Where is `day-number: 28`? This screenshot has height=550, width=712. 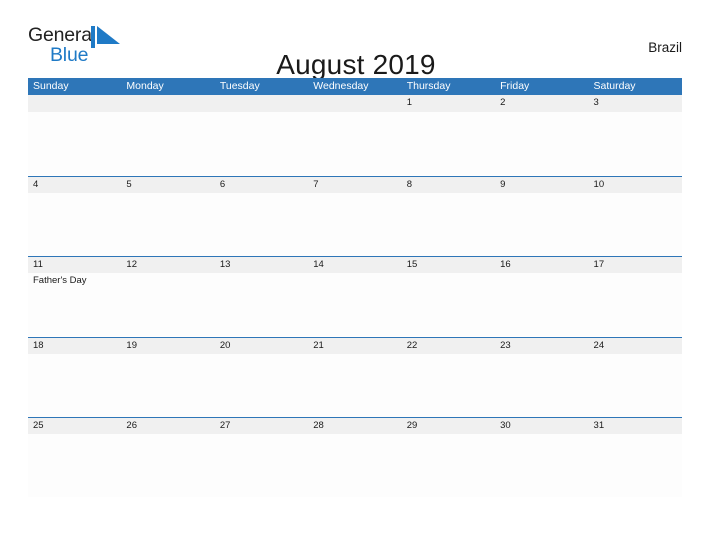 day-number: 28 is located at coordinates (354, 426).